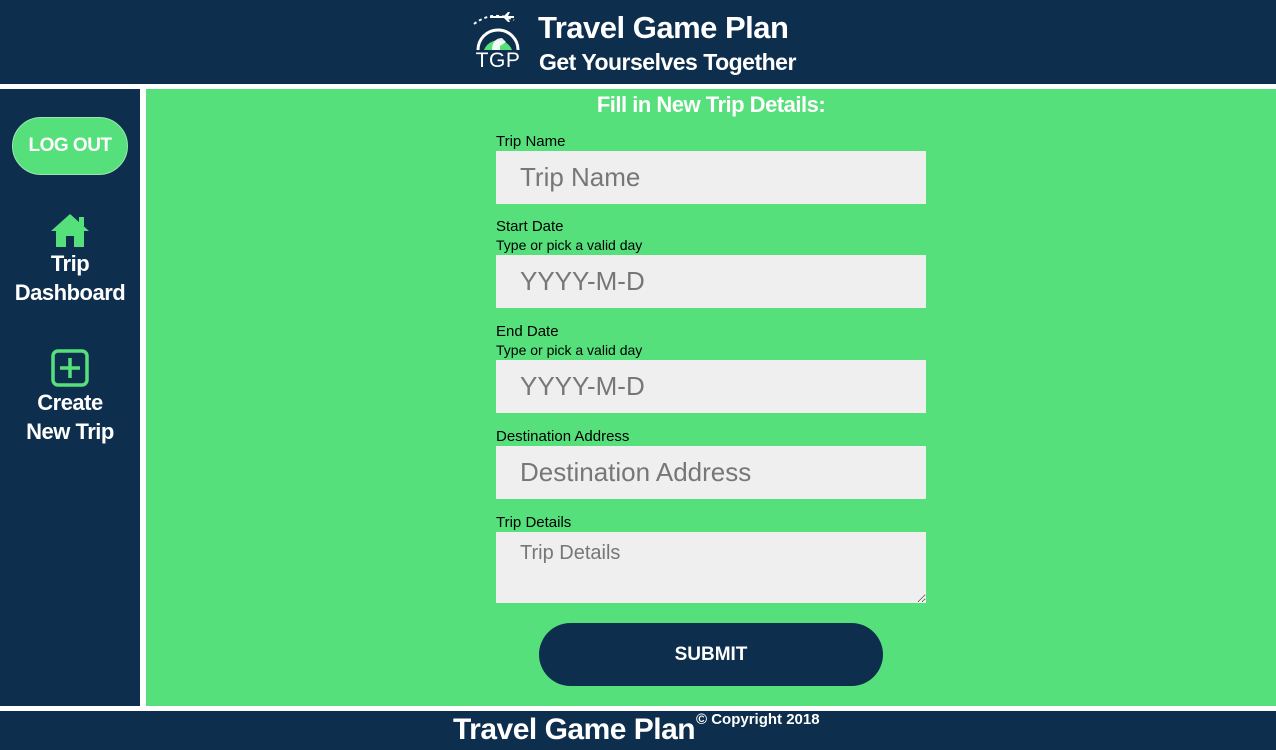 The width and height of the screenshot is (1276, 750). What do you see at coordinates (531, 141) in the screenshot?
I see `trip-name-label: Trip Name` at bounding box center [531, 141].